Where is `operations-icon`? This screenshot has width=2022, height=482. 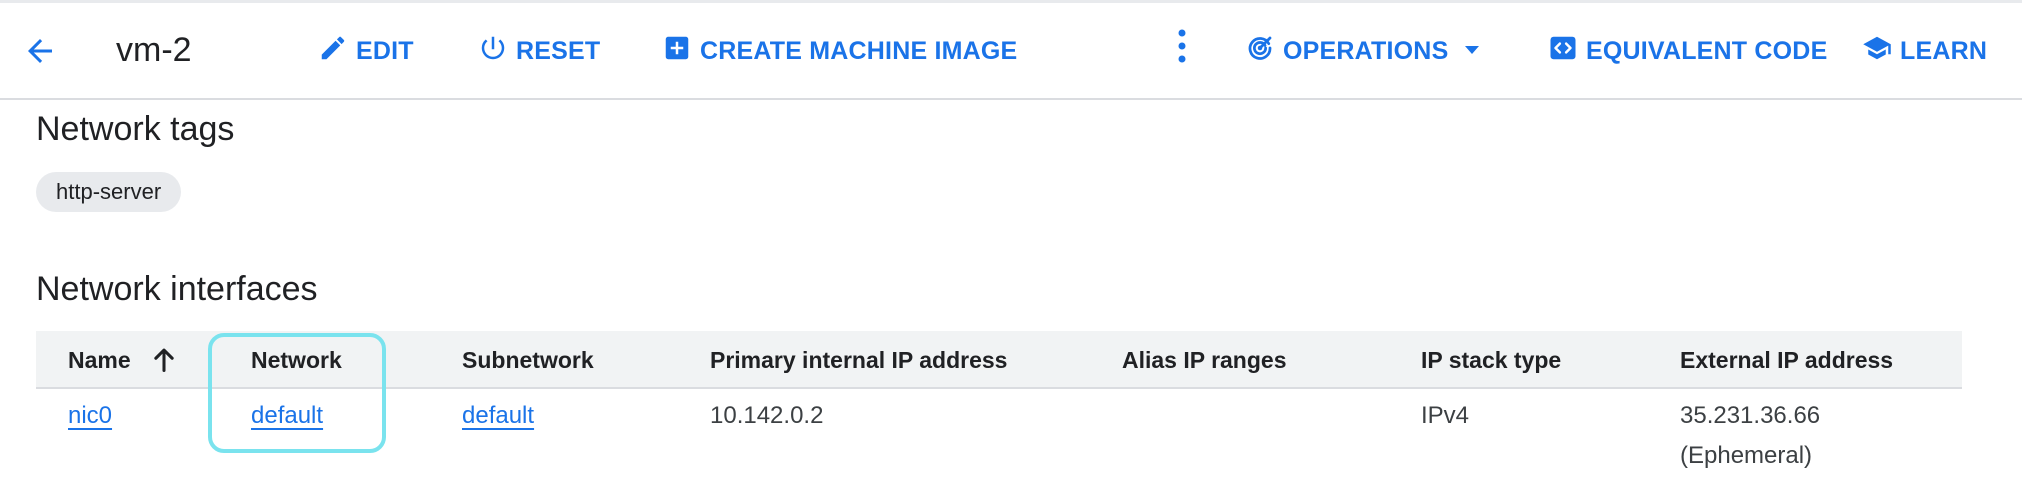 operations-icon is located at coordinates (1260, 51).